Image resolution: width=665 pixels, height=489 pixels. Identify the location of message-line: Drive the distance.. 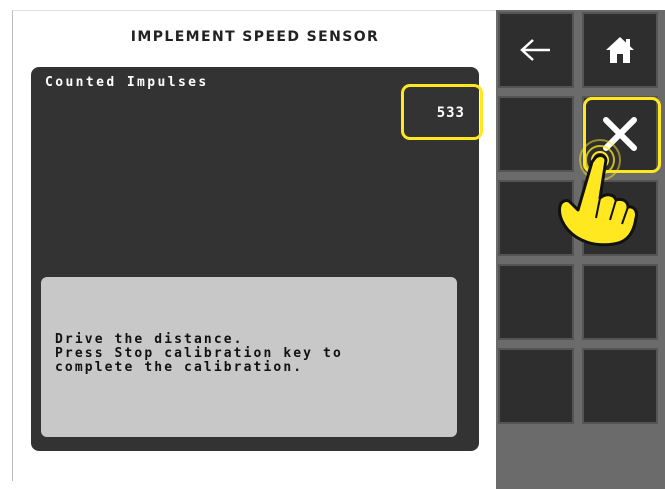
(149, 339).